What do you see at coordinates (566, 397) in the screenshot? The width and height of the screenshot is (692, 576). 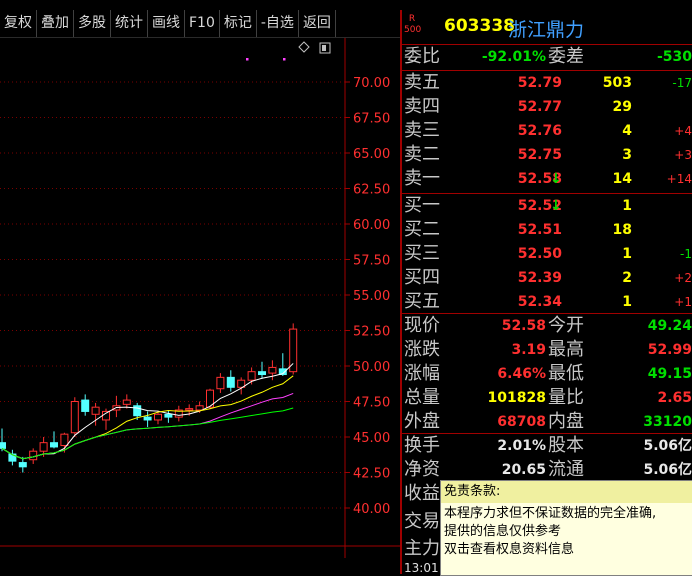 I see `stat-label-2: 量比` at bounding box center [566, 397].